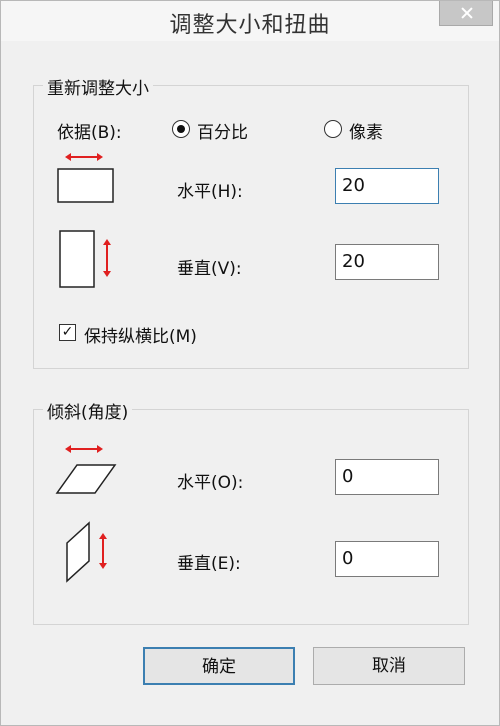  I want to click on resize-vertical-icon, so click(85, 259).